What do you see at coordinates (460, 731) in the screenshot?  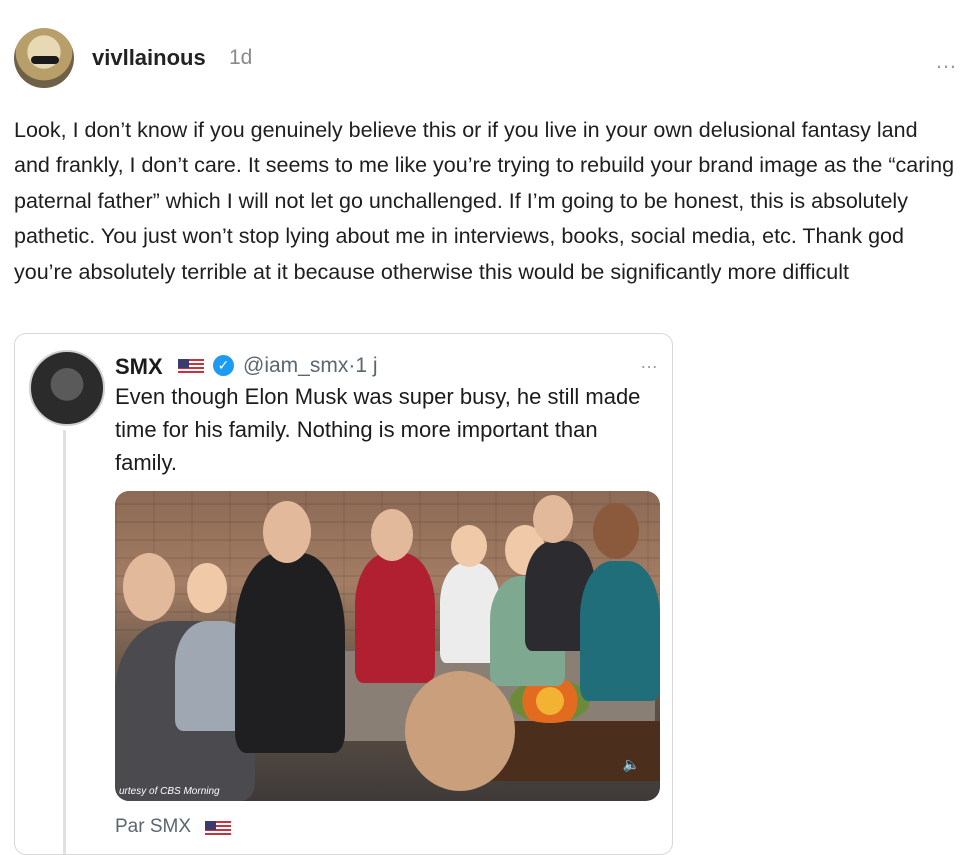 I see `child-foreground-head` at bounding box center [460, 731].